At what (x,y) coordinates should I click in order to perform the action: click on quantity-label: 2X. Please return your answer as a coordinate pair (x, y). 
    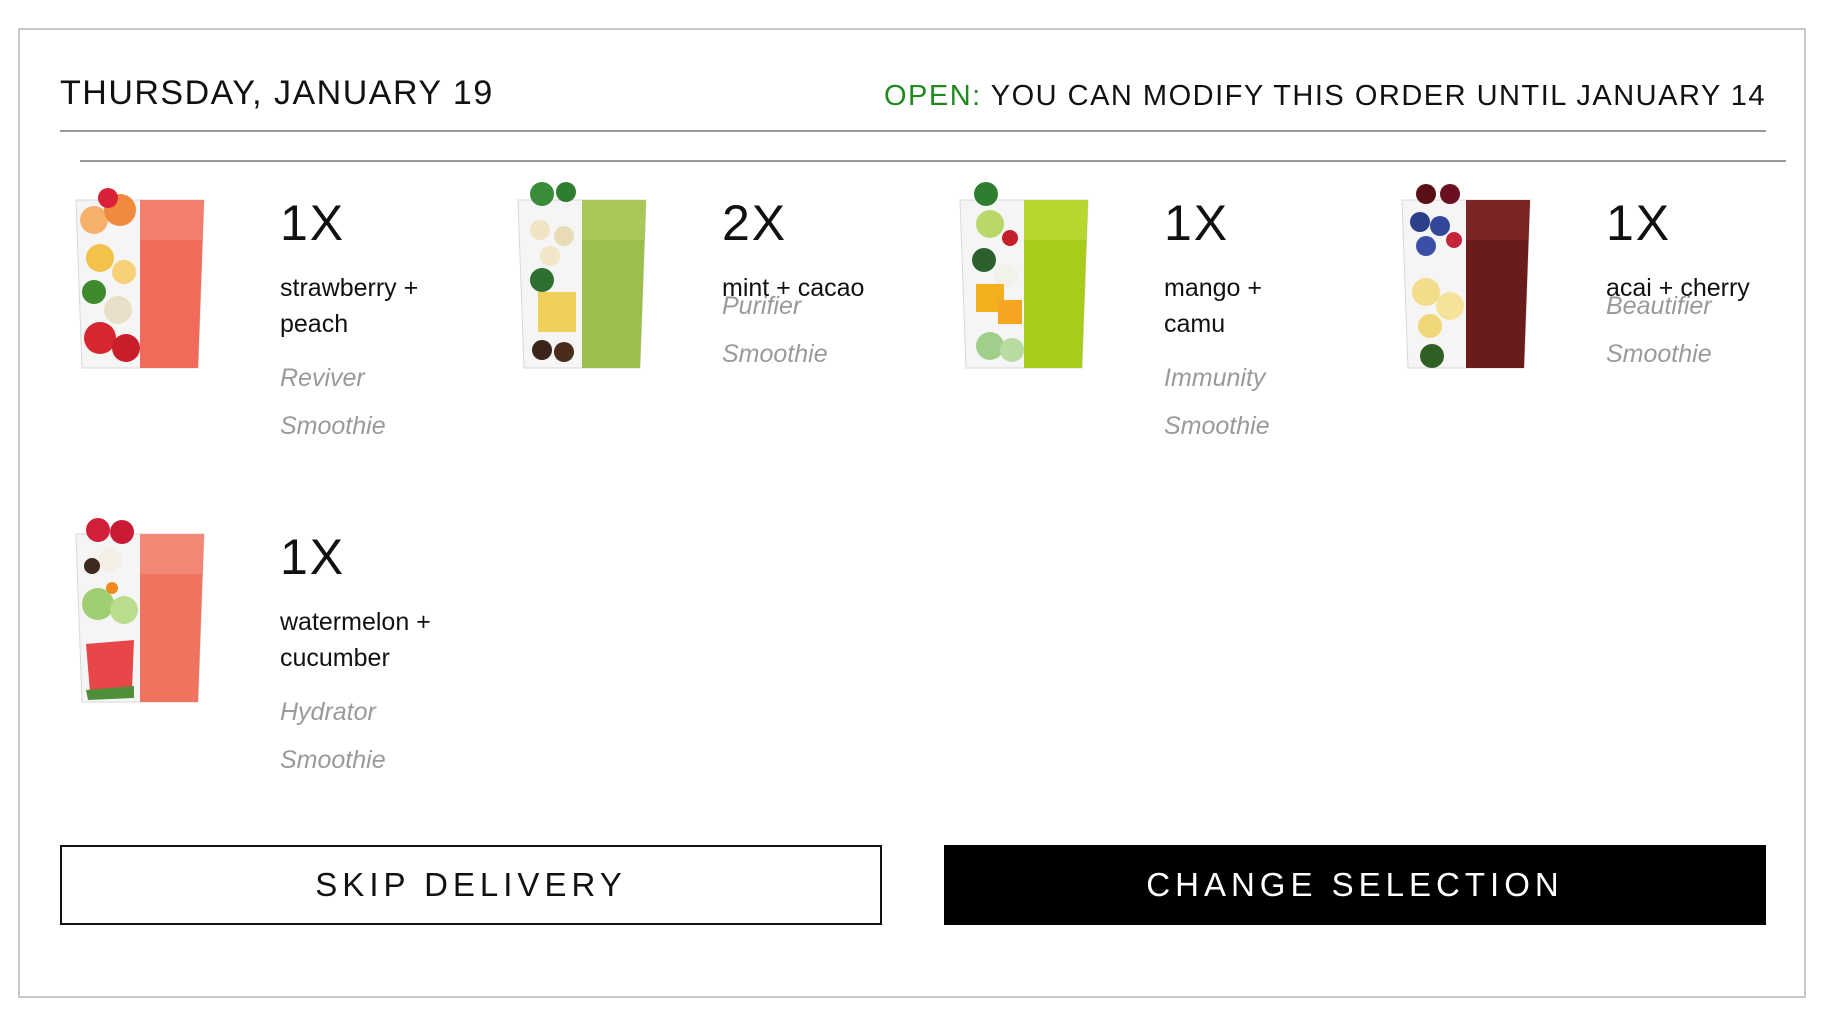
    Looking at the image, I should click on (755, 223).